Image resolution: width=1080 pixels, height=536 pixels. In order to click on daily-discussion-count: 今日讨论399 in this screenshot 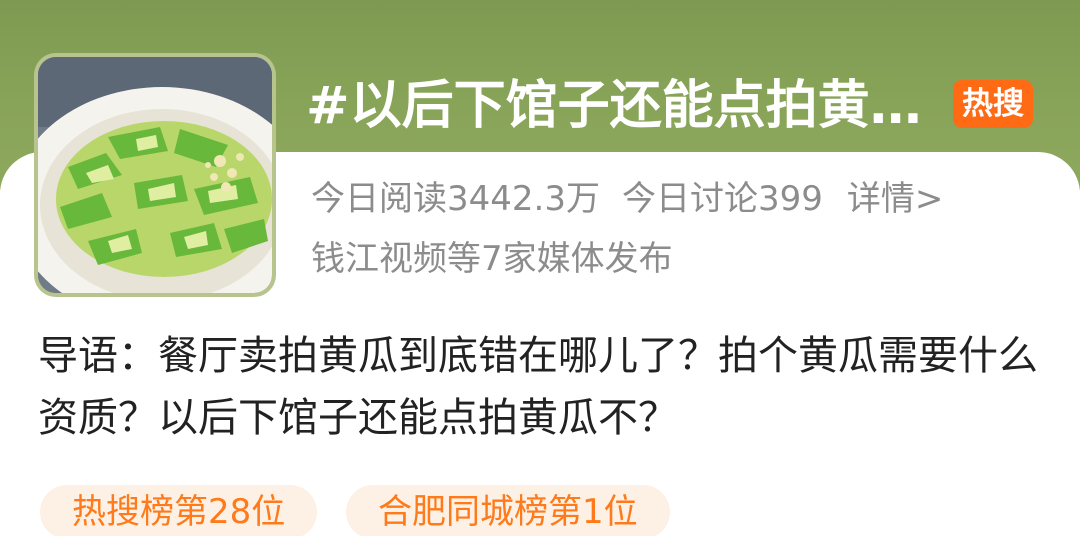, I will do `click(722, 199)`.